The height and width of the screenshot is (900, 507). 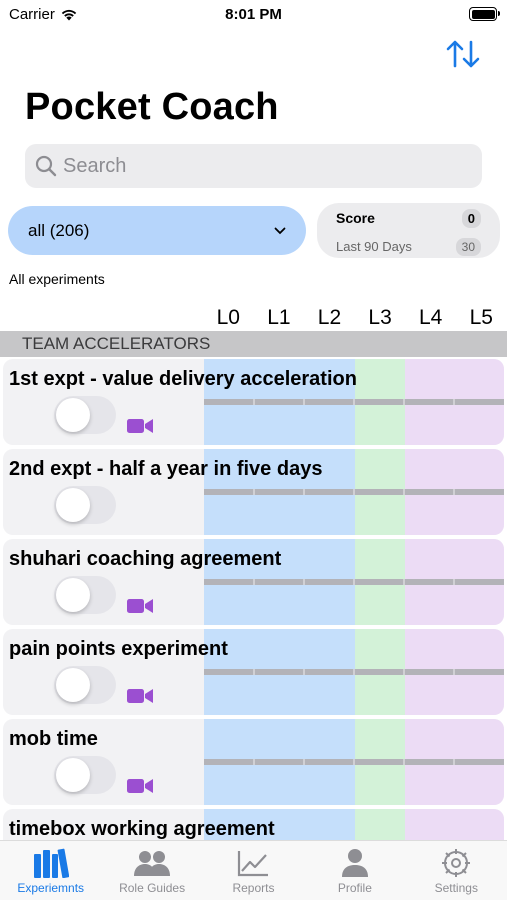 What do you see at coordinates (53, 739) in the screenshot?
I see `experiment-name: mob time` at bounding box center [53, 739].